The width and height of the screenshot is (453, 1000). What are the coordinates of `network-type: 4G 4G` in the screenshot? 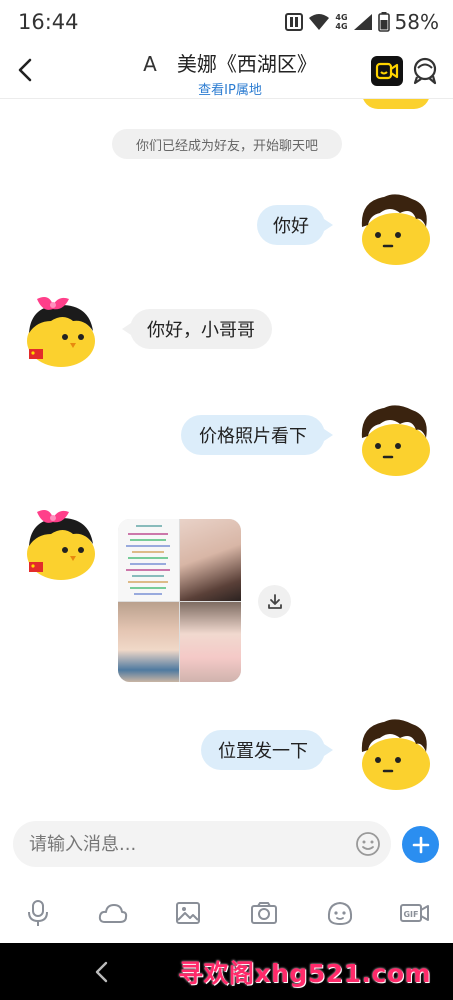 It's located at (341, 22).